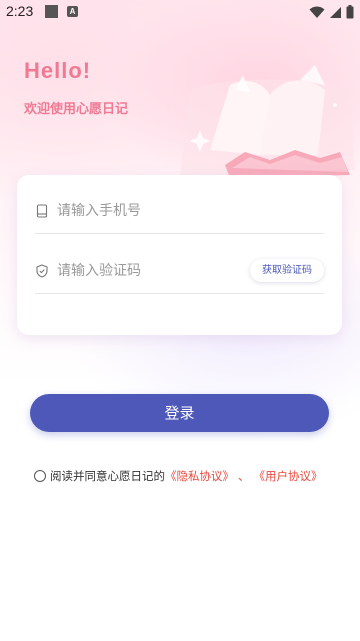 This screenshot has height=641, width=360. Describe the element at coordinates (137, 271) in the screenshot. I see `verification-code-input` at that location.